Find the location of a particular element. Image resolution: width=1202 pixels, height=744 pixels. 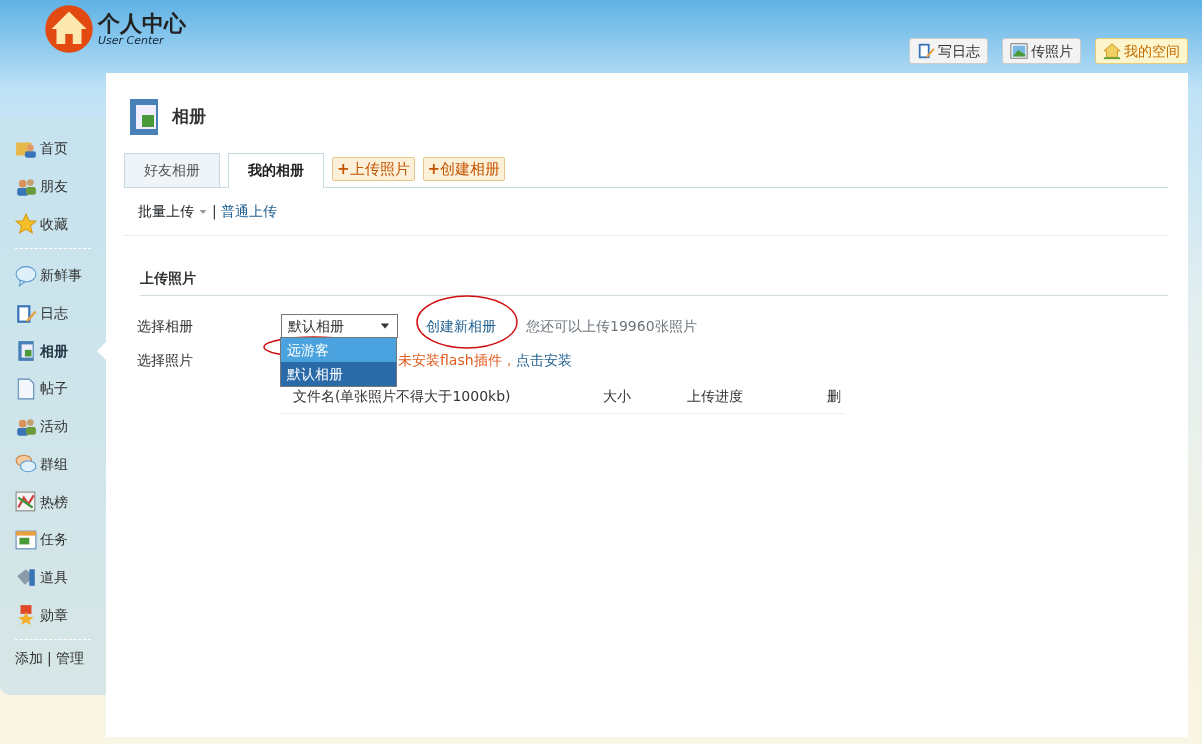

sidebar-item: 朋友 is located at coordinates (60, 186).